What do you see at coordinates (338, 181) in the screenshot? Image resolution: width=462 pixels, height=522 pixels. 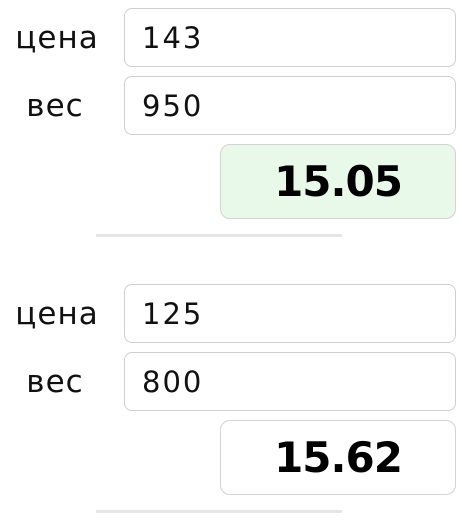 I see `unit-price-result: 15.05` at bounding box center [338, 181].